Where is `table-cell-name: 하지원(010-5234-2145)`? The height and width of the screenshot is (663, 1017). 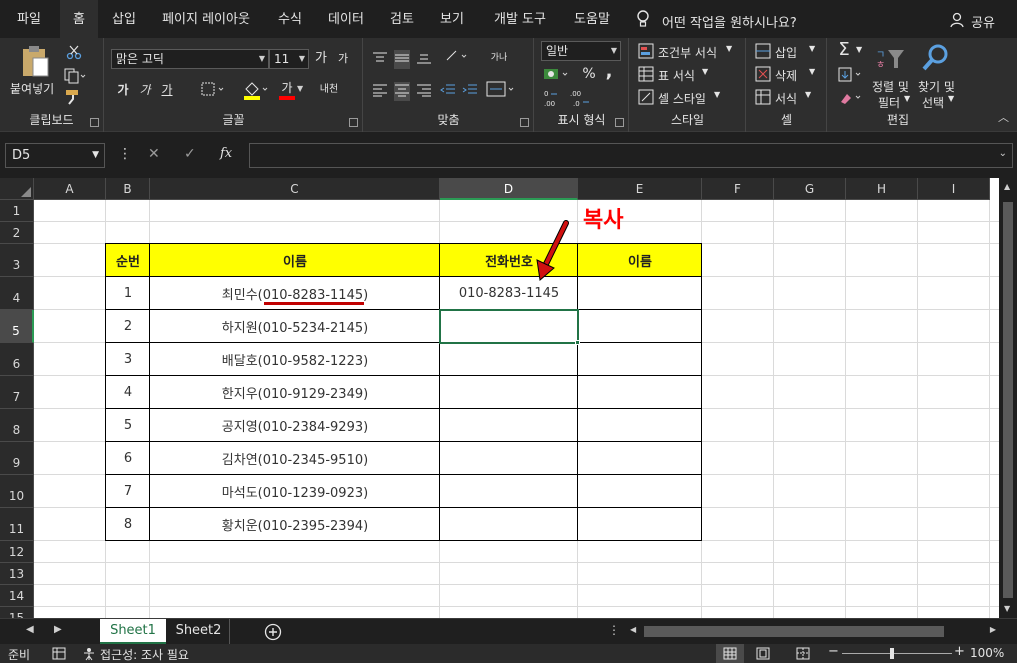 table-cell-name: 하지원(010-5234-2145) is located at coordinates (295, 326).